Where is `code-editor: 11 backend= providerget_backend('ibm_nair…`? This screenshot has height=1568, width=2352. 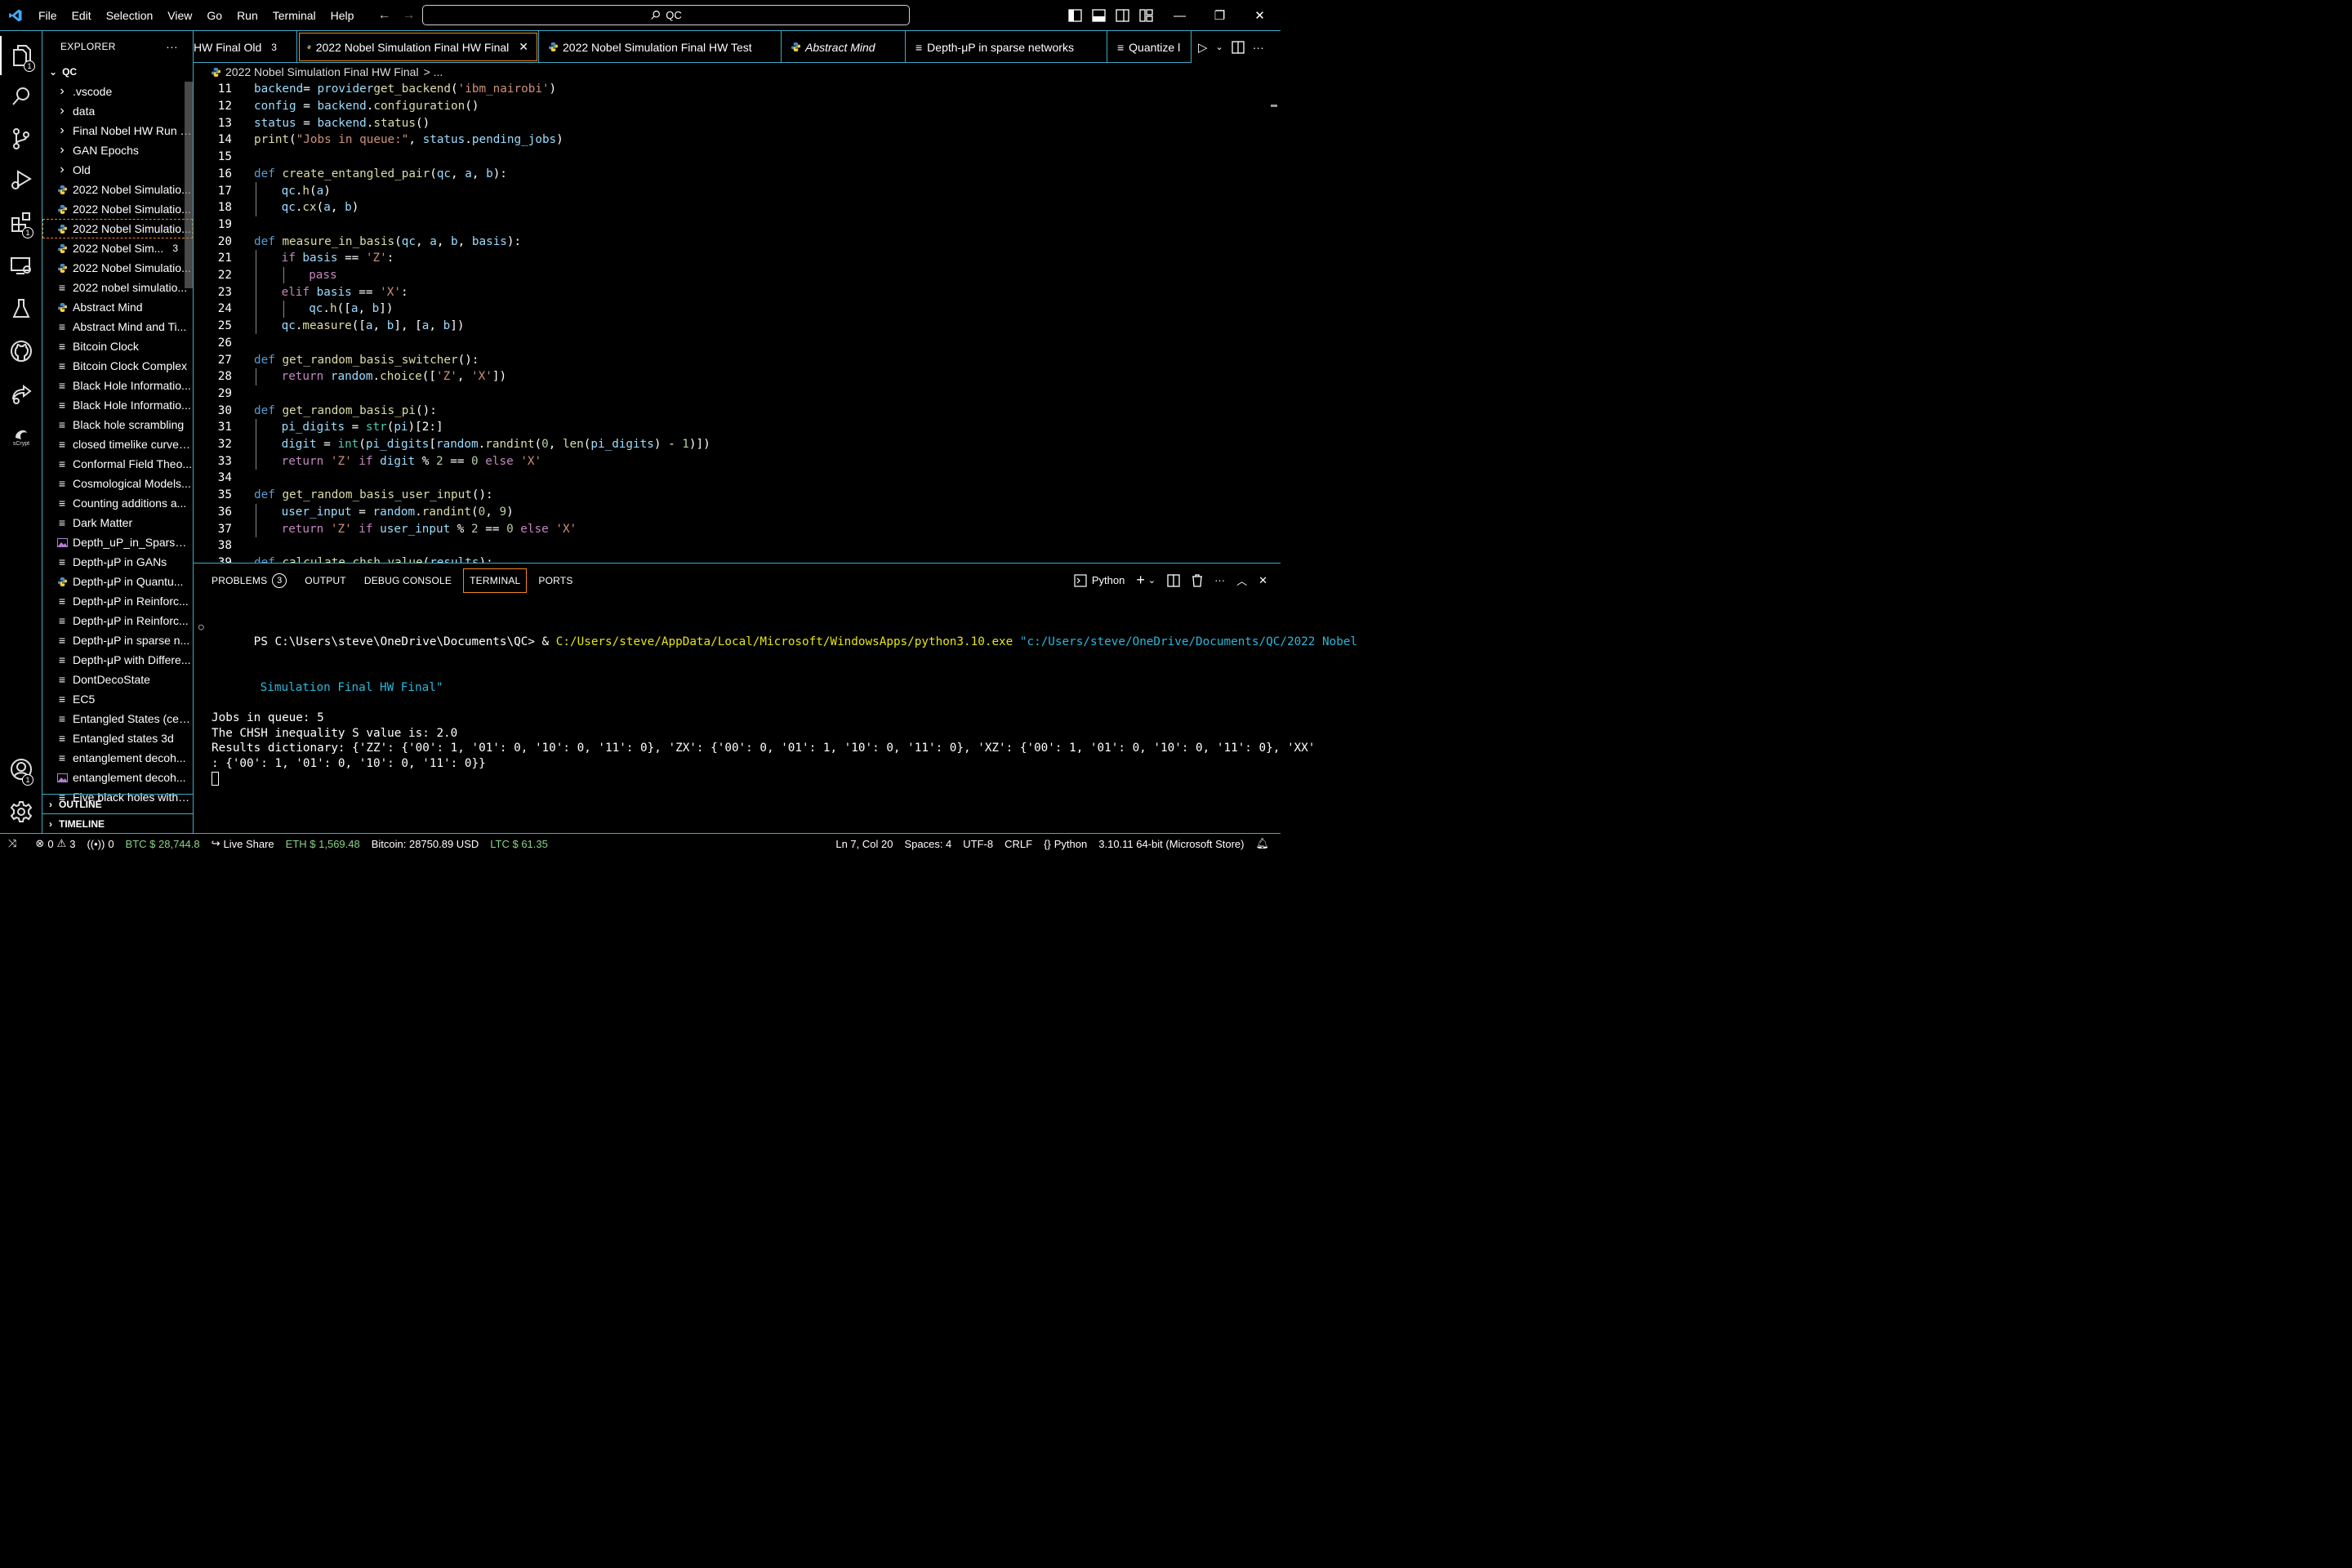
code-editor: 11 backend= providerget_backend('ibm_nair… is located at coordinates (737, 322).